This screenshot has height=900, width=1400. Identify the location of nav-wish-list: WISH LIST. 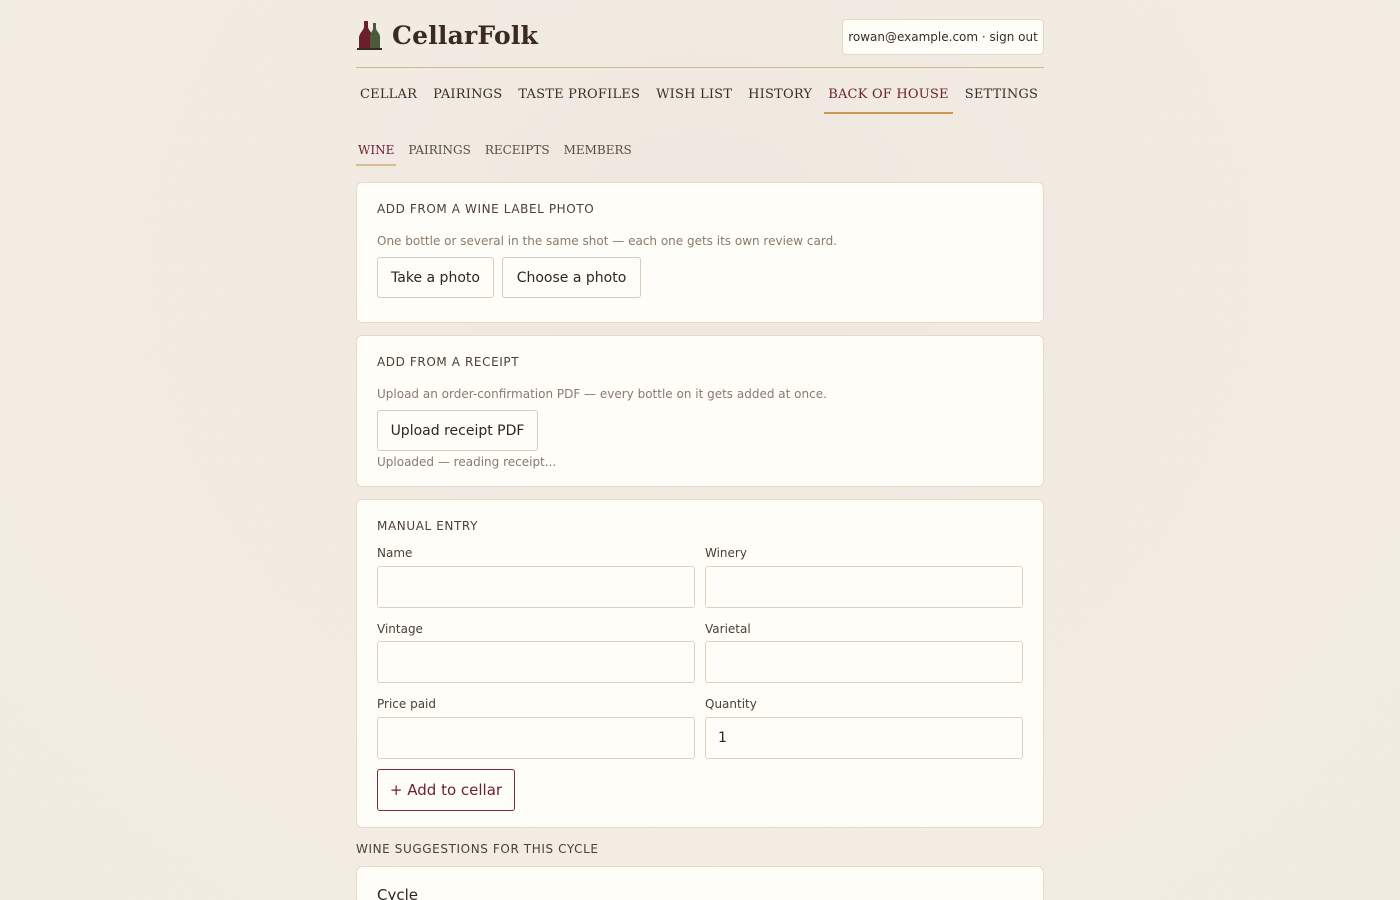
(694, 100).